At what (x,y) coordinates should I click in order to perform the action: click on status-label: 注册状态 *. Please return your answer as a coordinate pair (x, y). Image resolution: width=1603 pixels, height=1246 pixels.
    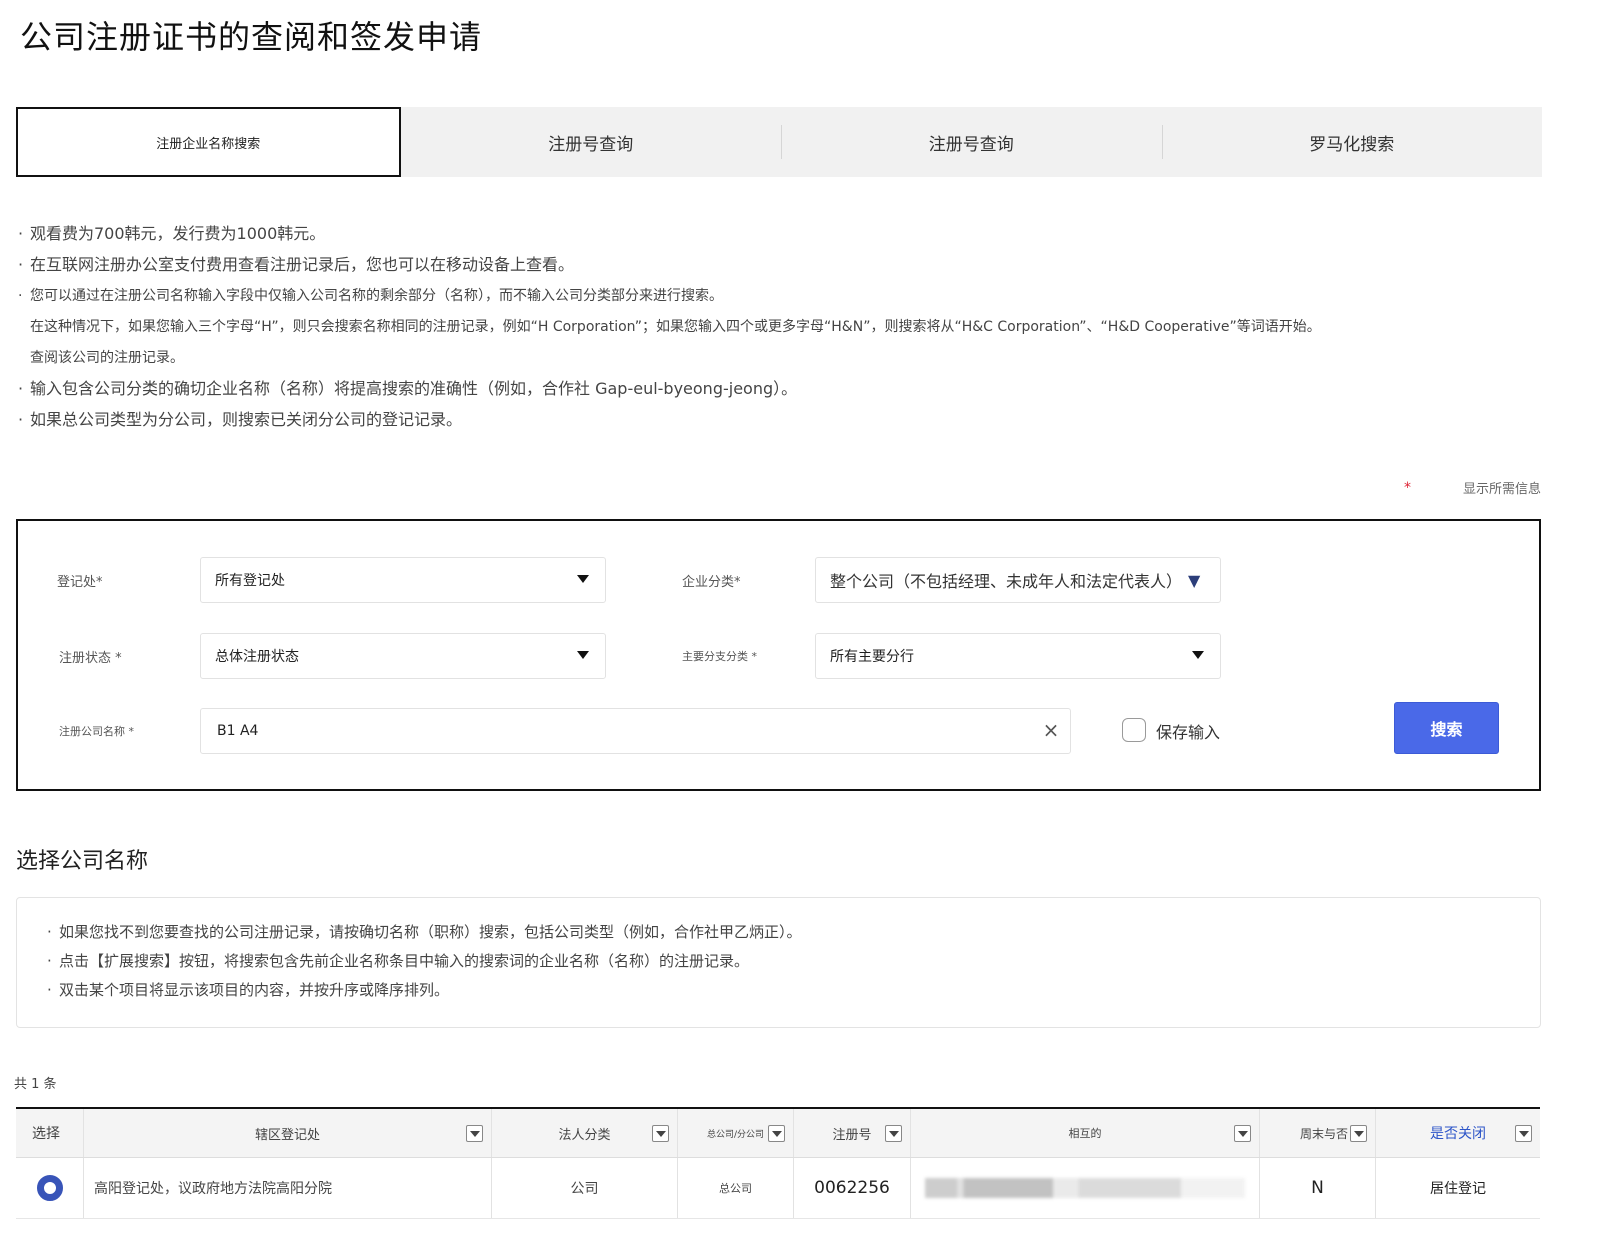
    Looking at the image, I should click on (90, 658).